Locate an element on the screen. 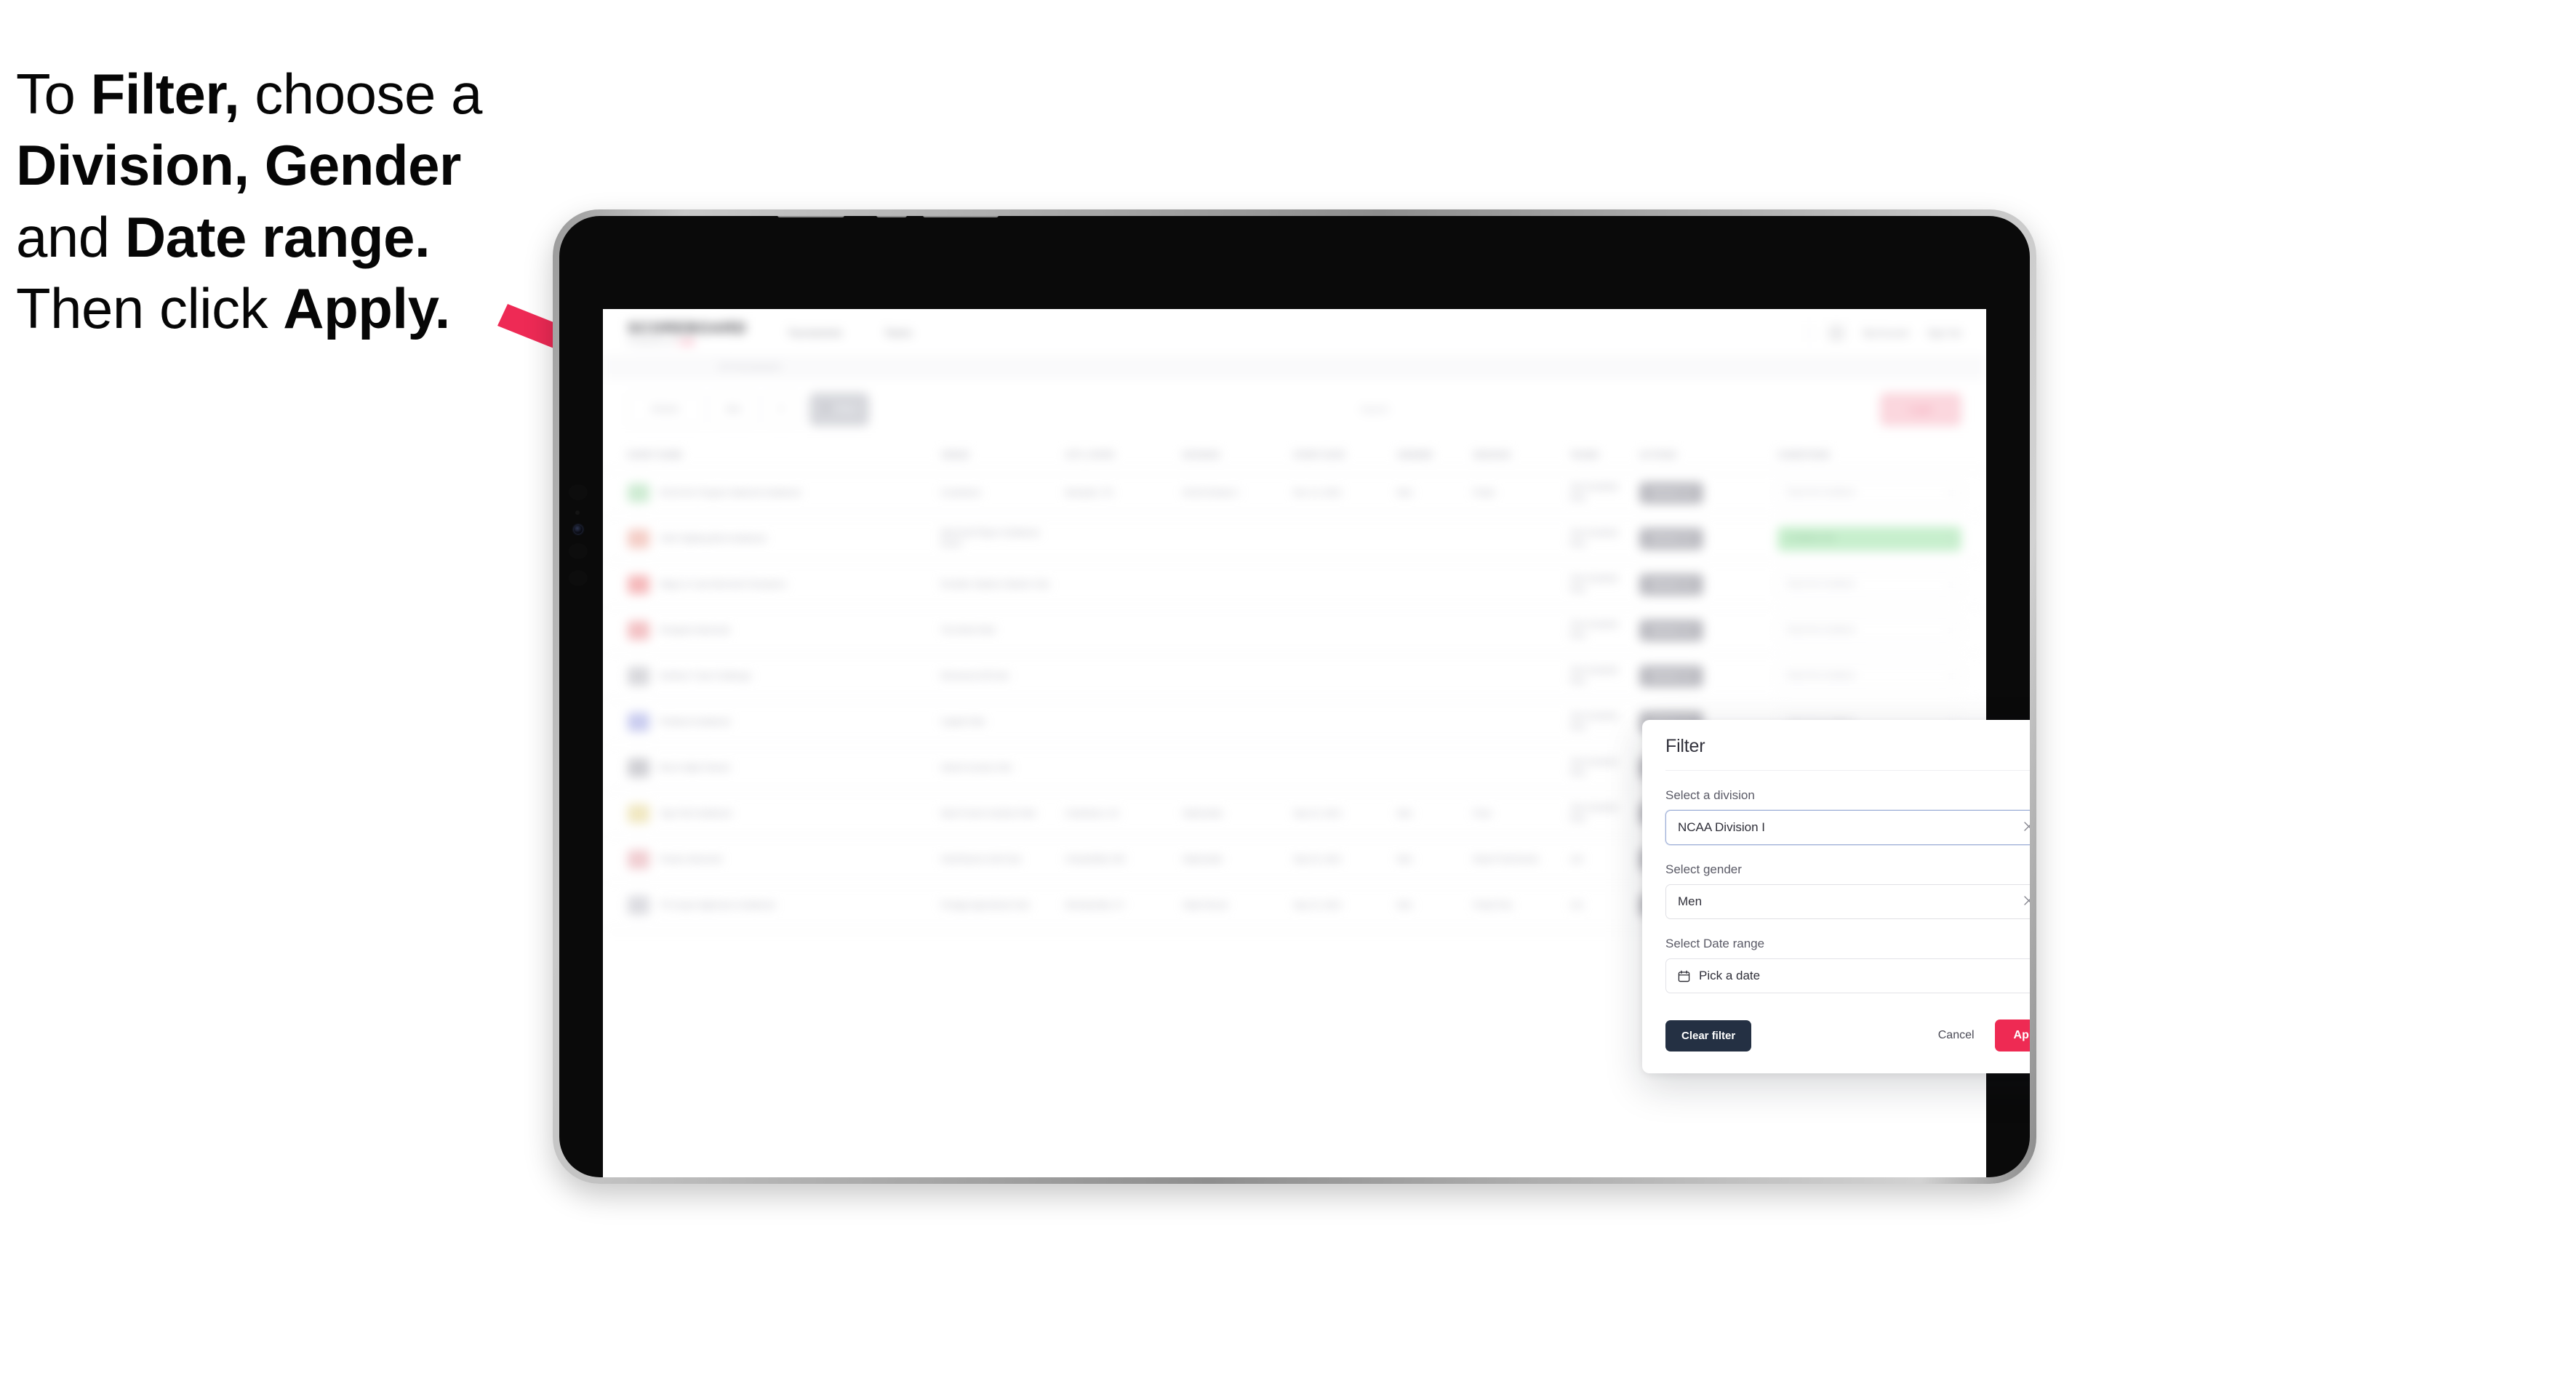 The height and width of the screenshot is (1386, 2576). cell-venue: Capital Falls is located at coordinates (997, 722).